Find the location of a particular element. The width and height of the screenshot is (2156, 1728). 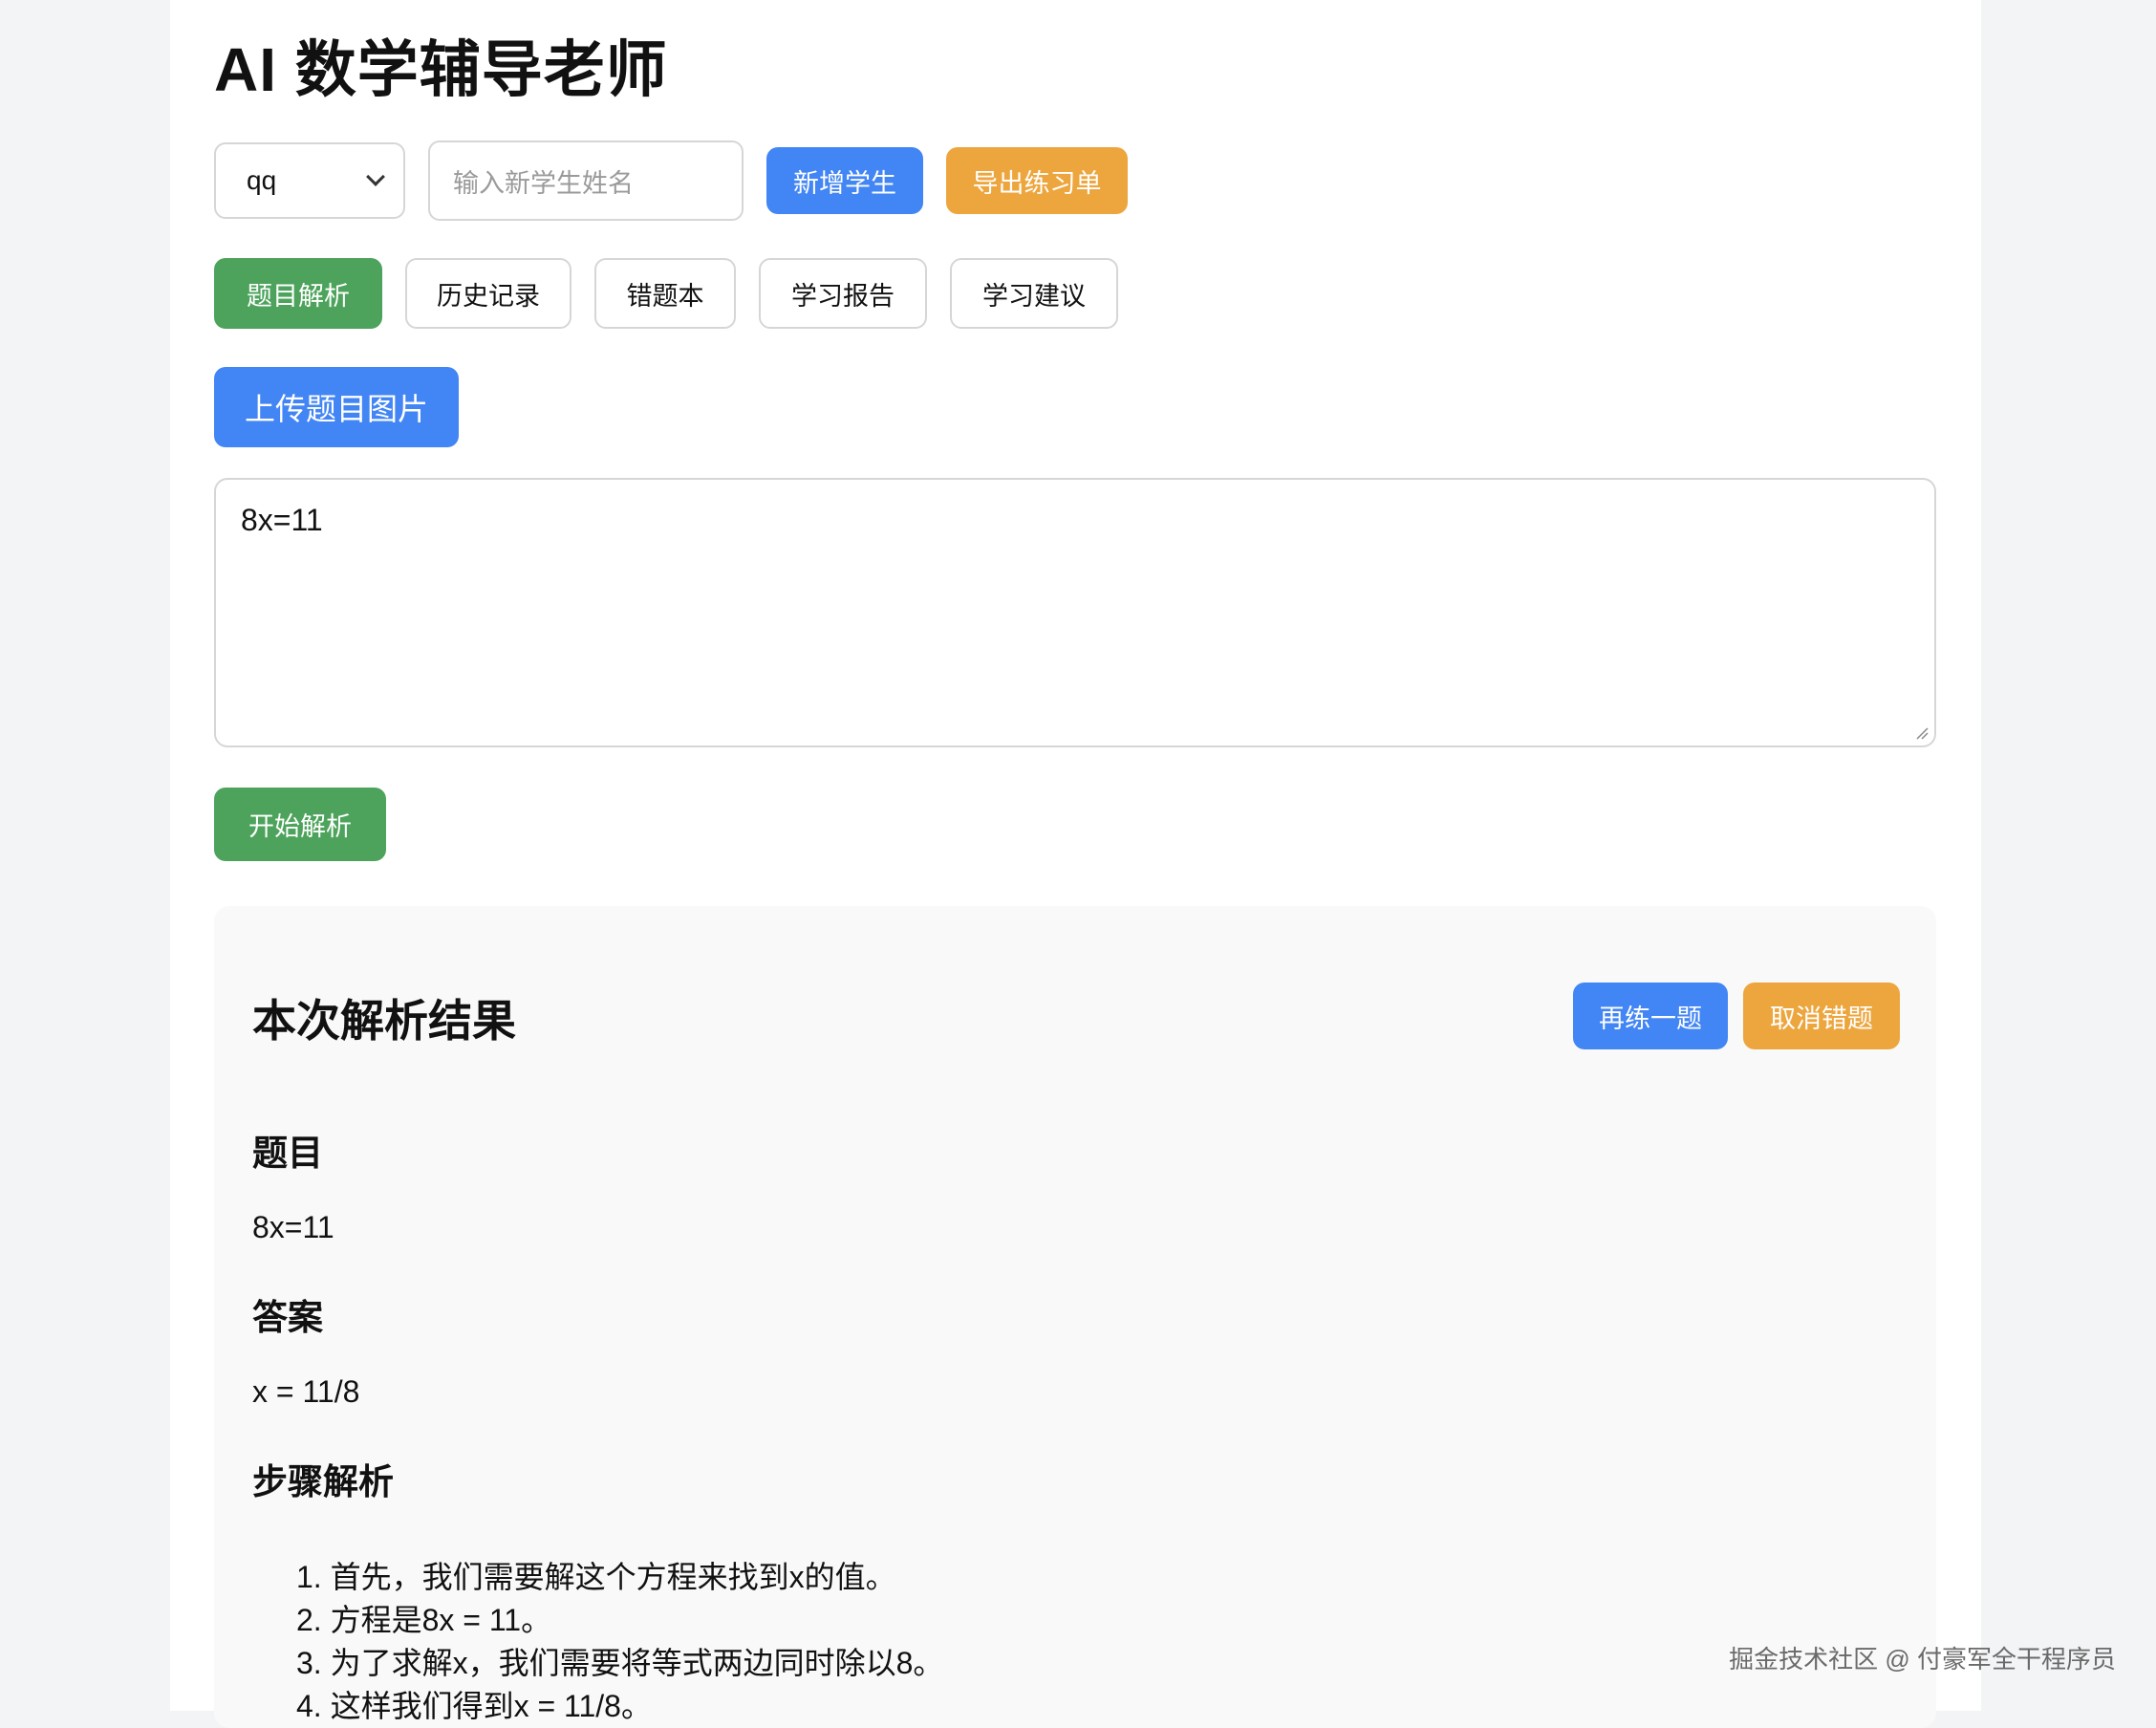

question-heading: 题目 is located at coordinates (287, 1153).